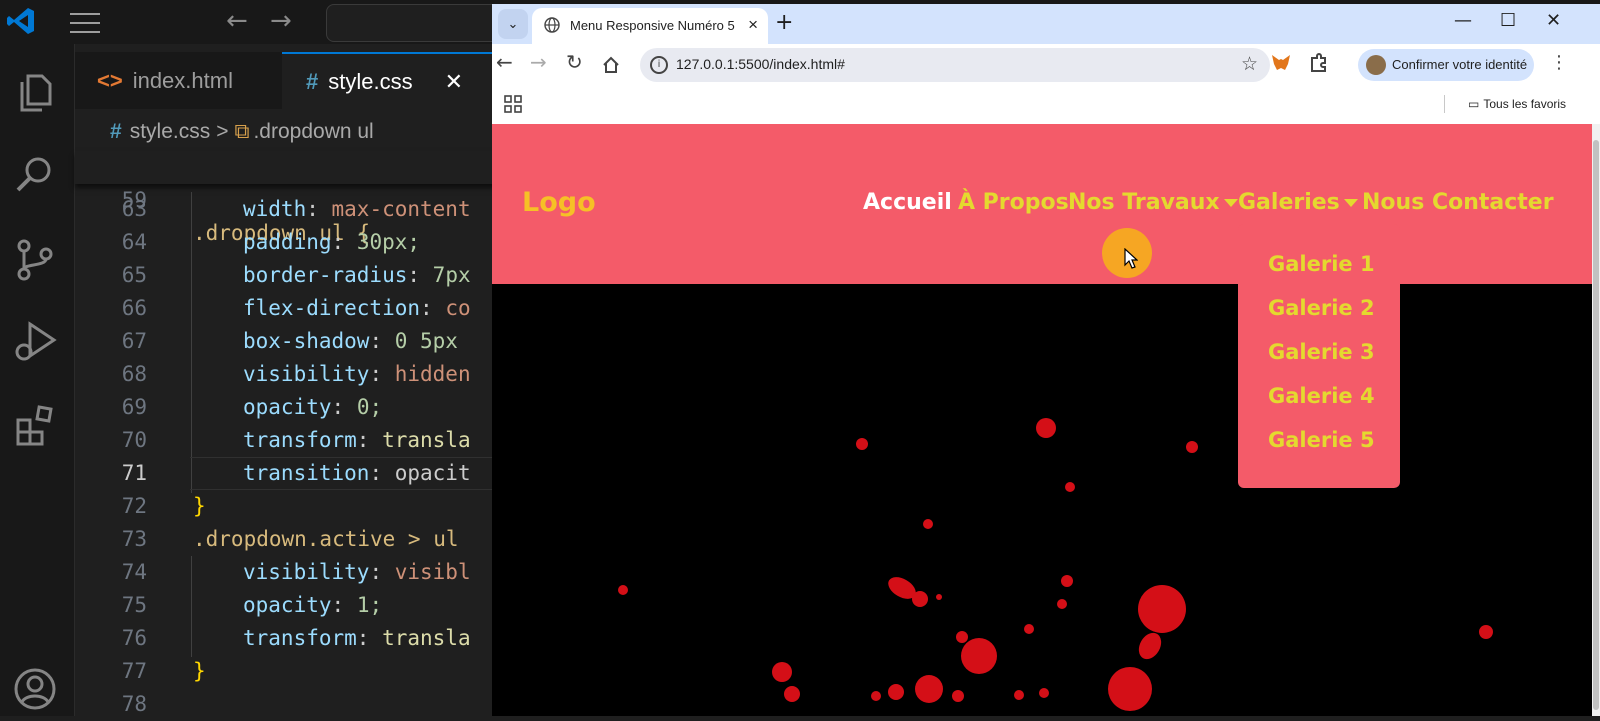  Describe the element at coordinates (417, 23) in the screenshot. I see `command-center-search` at that location.